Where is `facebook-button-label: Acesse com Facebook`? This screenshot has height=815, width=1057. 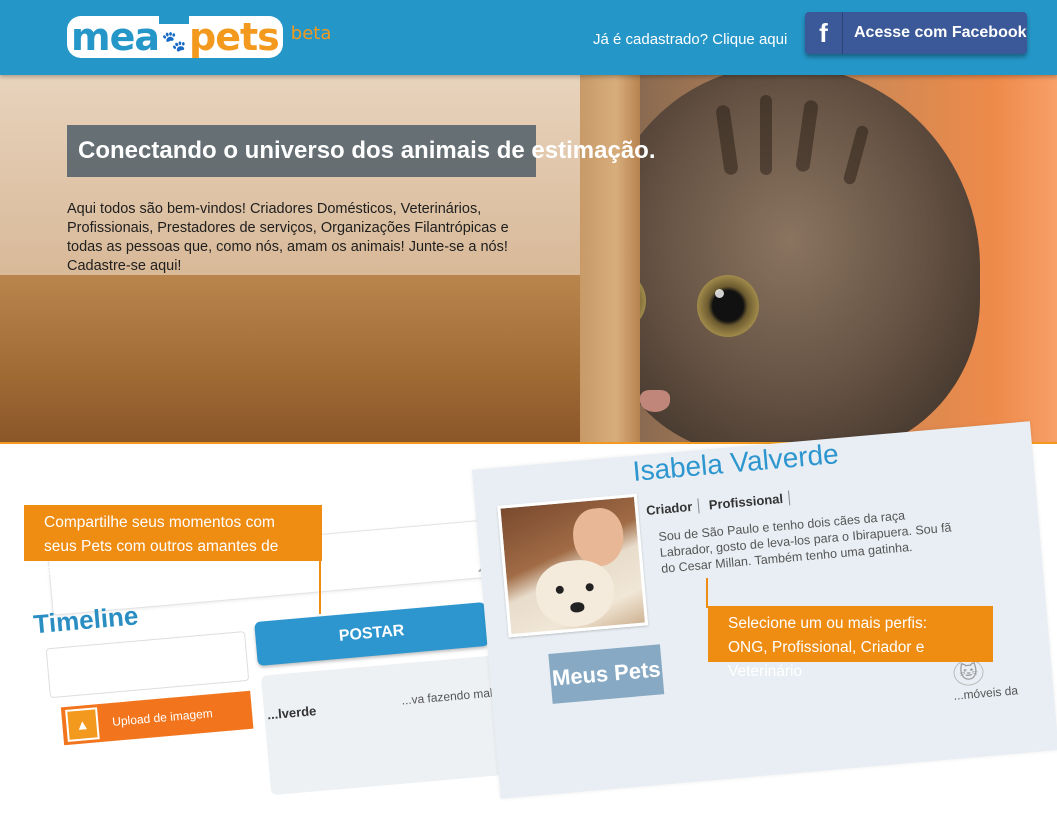 facebook-button-label: Acesse com Facebook is located at coordinates (940, 32).